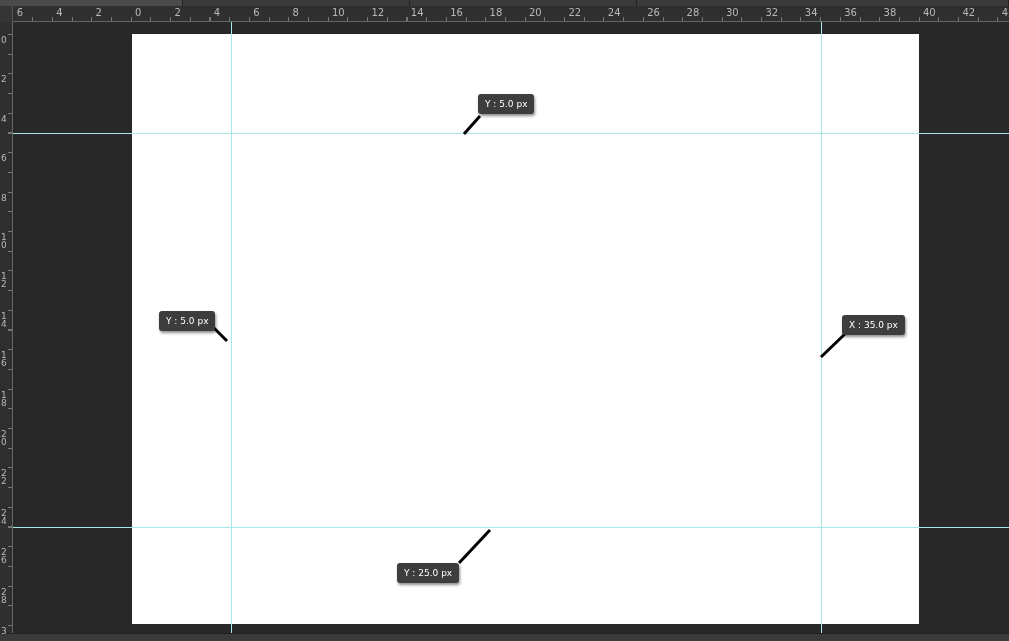 Image resolution: width=1009 pixels, height=641 pixels. What do you see at coordinates (811, 12) in the screenshot?
I see `ruler-label: 34` at bounding box center [811, 12].